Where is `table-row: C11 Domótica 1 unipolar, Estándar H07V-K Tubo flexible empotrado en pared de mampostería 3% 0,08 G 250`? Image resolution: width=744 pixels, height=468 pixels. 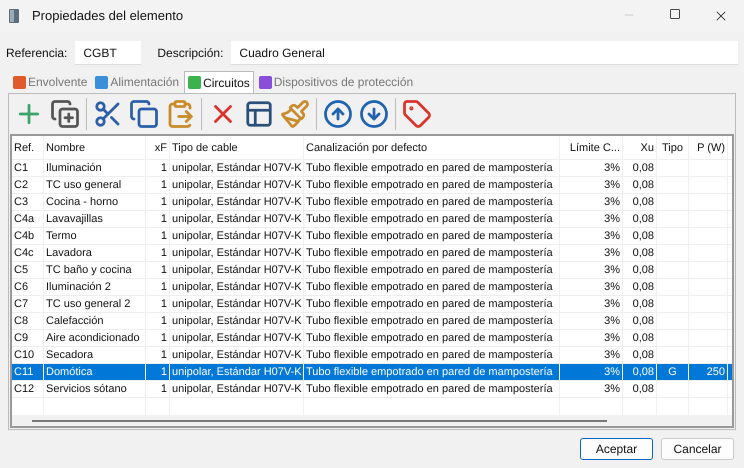 table-row: C11 Domótica 1 unipolar, Estándar H07V-K Tubo flexible empotrado en pared de mampostería 3% 0,08 G 250 is located at coordinates (372, 372).